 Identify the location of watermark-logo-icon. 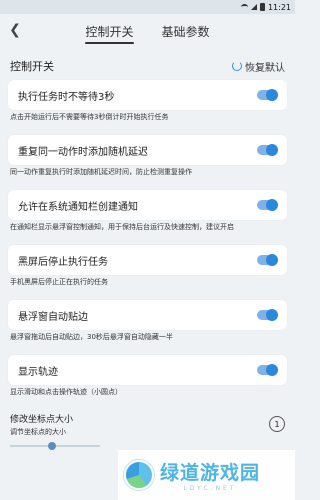
(139, 475).